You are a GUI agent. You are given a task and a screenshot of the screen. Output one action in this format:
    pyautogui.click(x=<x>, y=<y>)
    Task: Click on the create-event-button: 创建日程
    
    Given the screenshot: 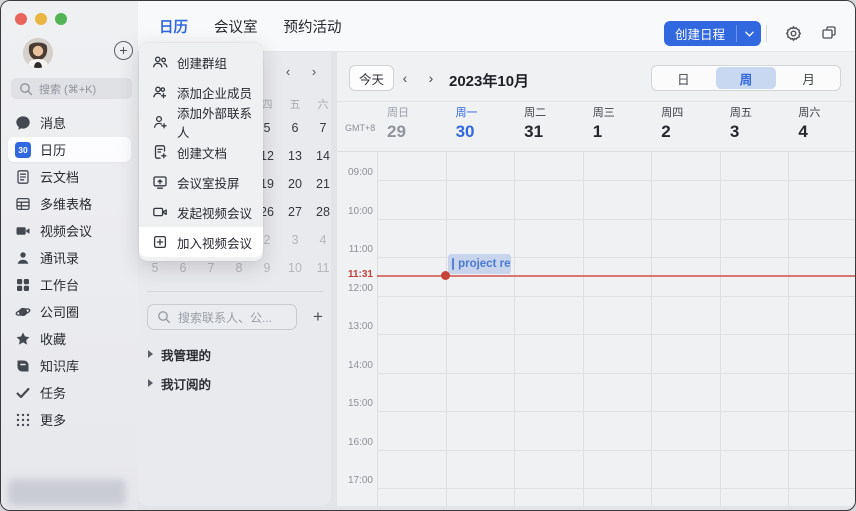 What is the action you would take?
    pyautogui.click(x=713, y=33)
    